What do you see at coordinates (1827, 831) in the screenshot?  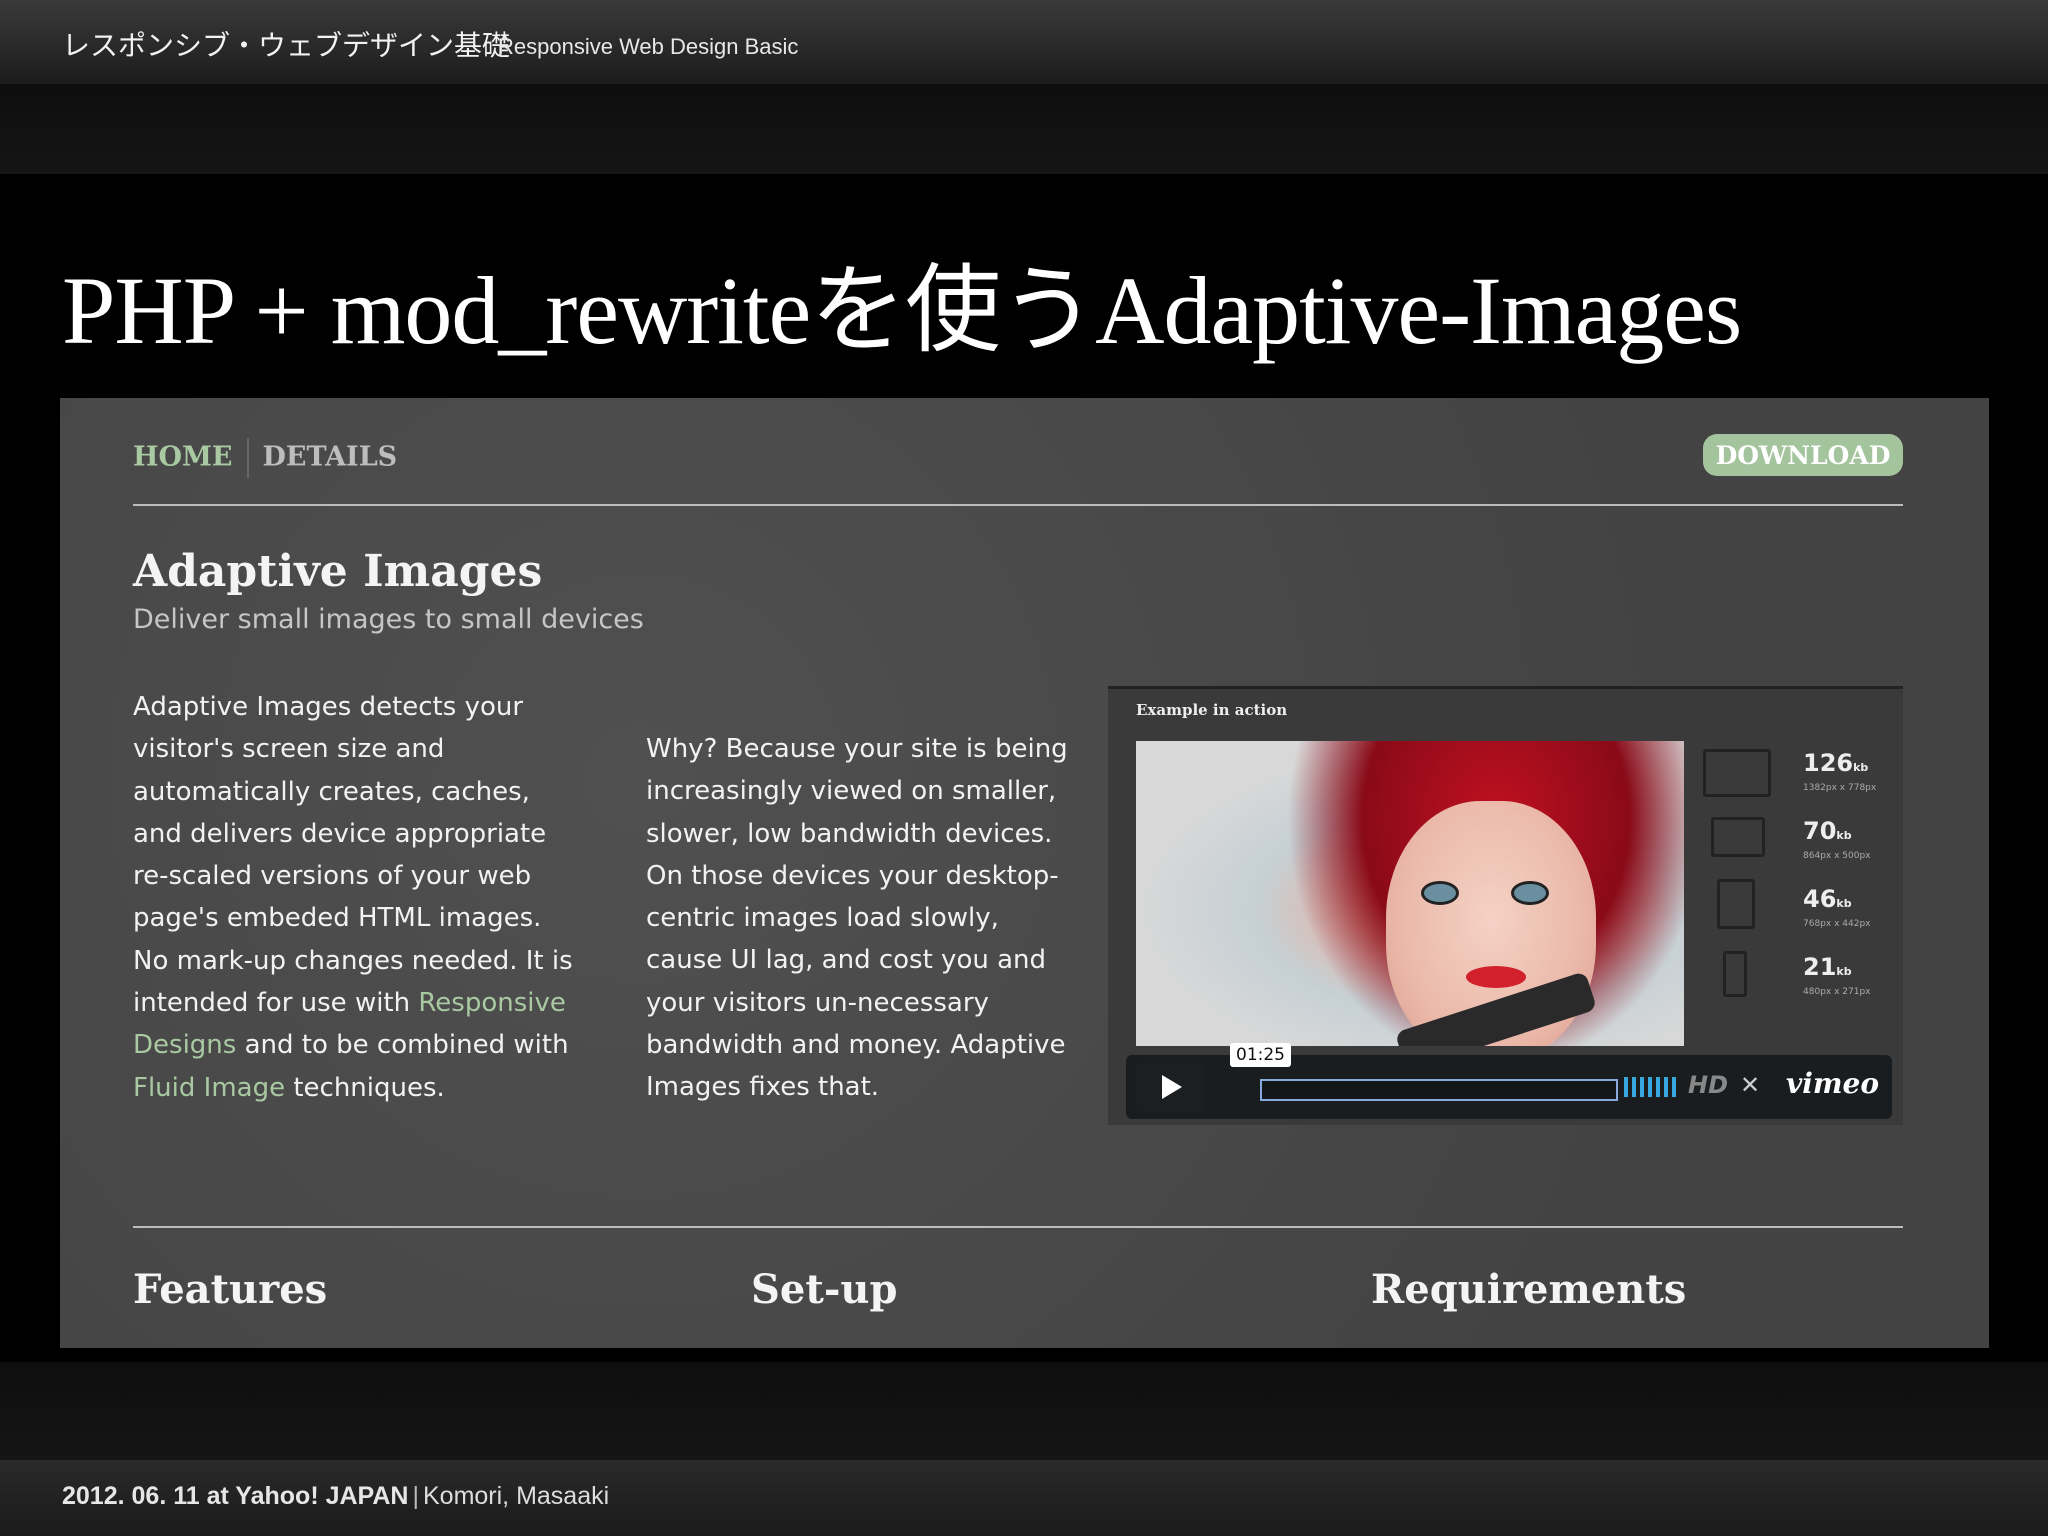 I see `device-size-laptop: 70kb` at bounding box center [1827, 831].